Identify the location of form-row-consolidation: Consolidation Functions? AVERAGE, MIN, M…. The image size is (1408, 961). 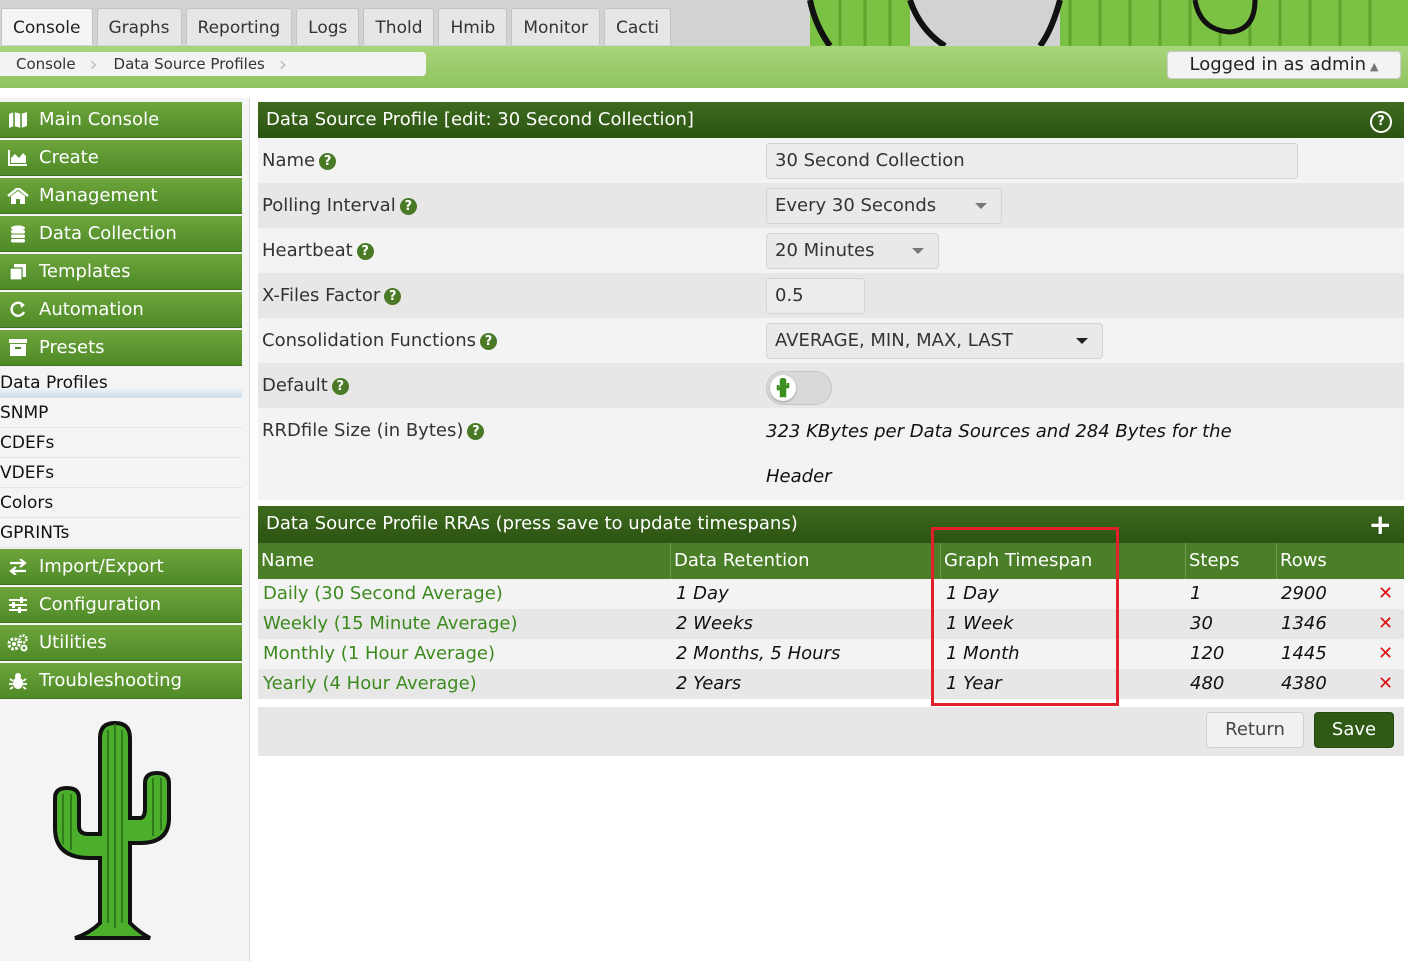
(831, 340).